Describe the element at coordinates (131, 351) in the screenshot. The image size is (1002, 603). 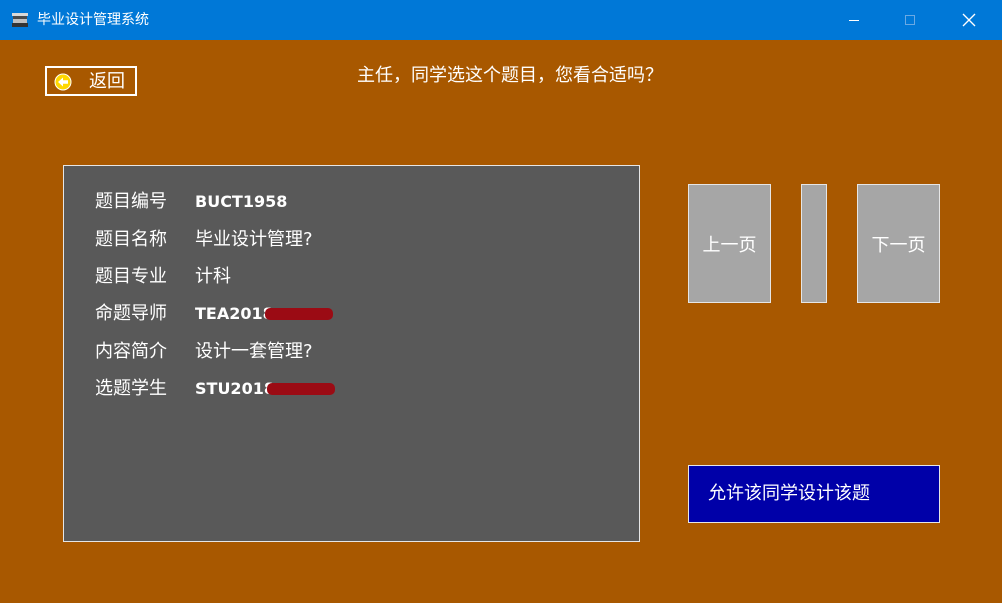
I see `info-label: 内容简介` at that location.